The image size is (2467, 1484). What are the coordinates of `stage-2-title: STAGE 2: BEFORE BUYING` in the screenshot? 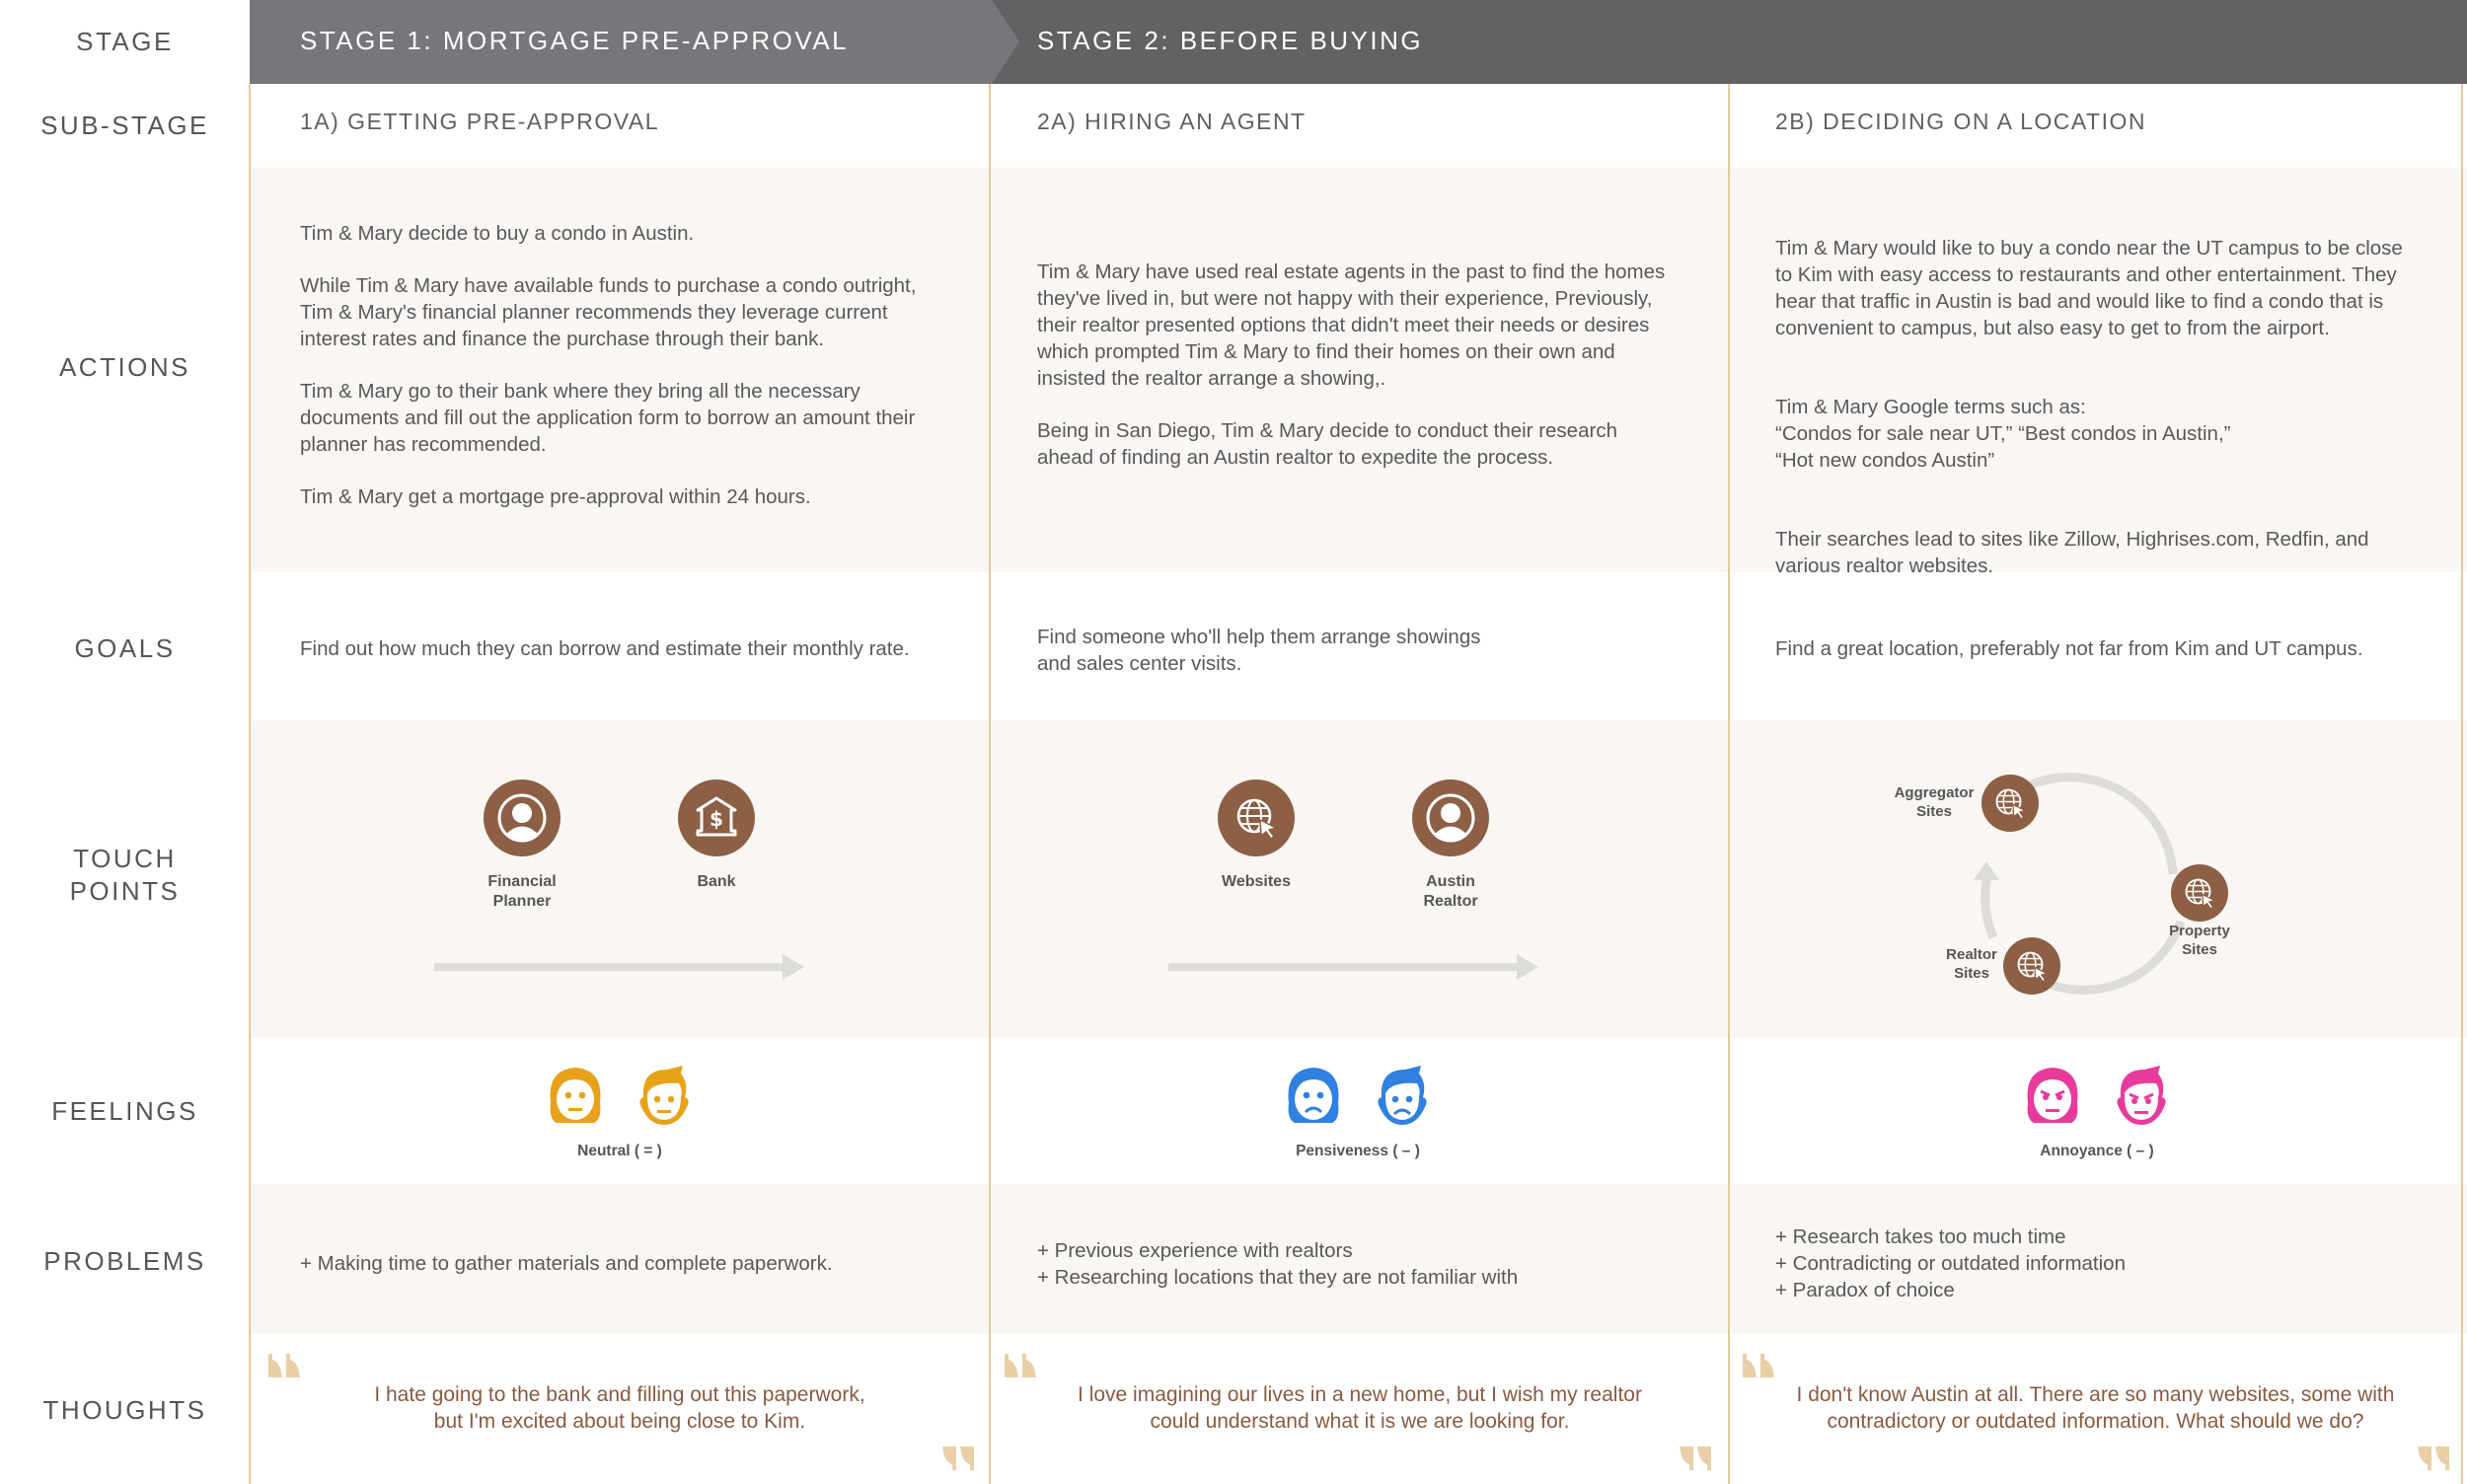 It's located at (1230, 40).